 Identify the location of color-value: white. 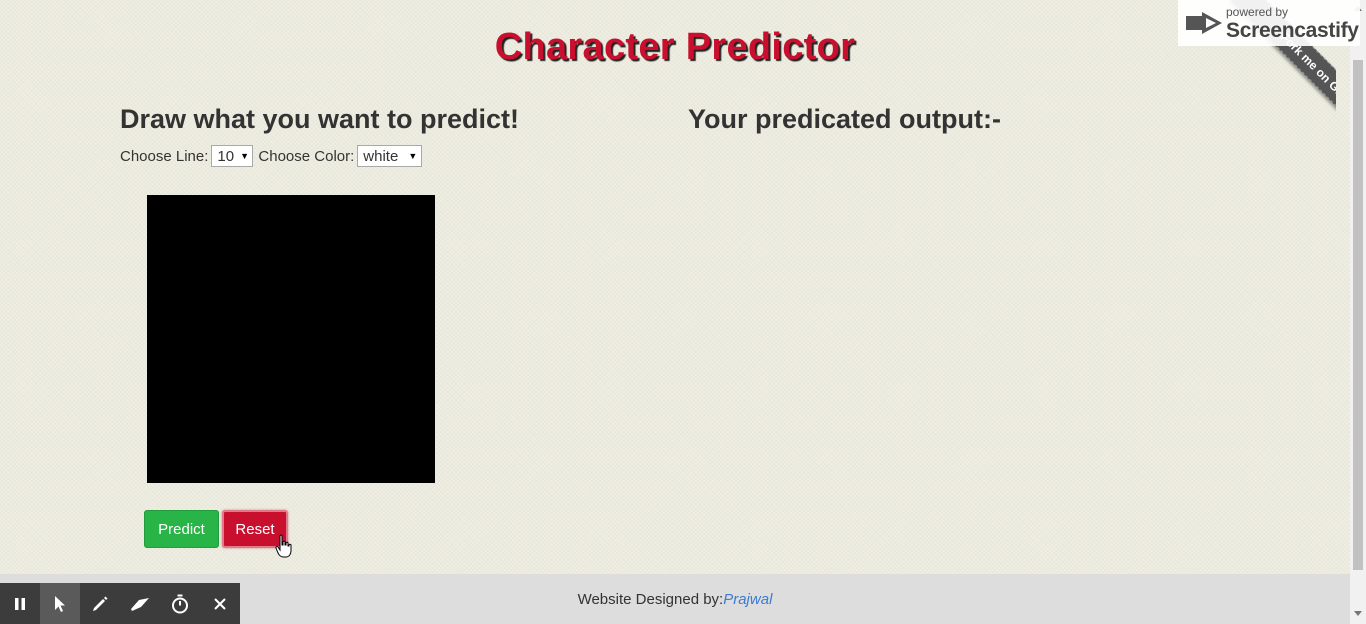
(381, 156).